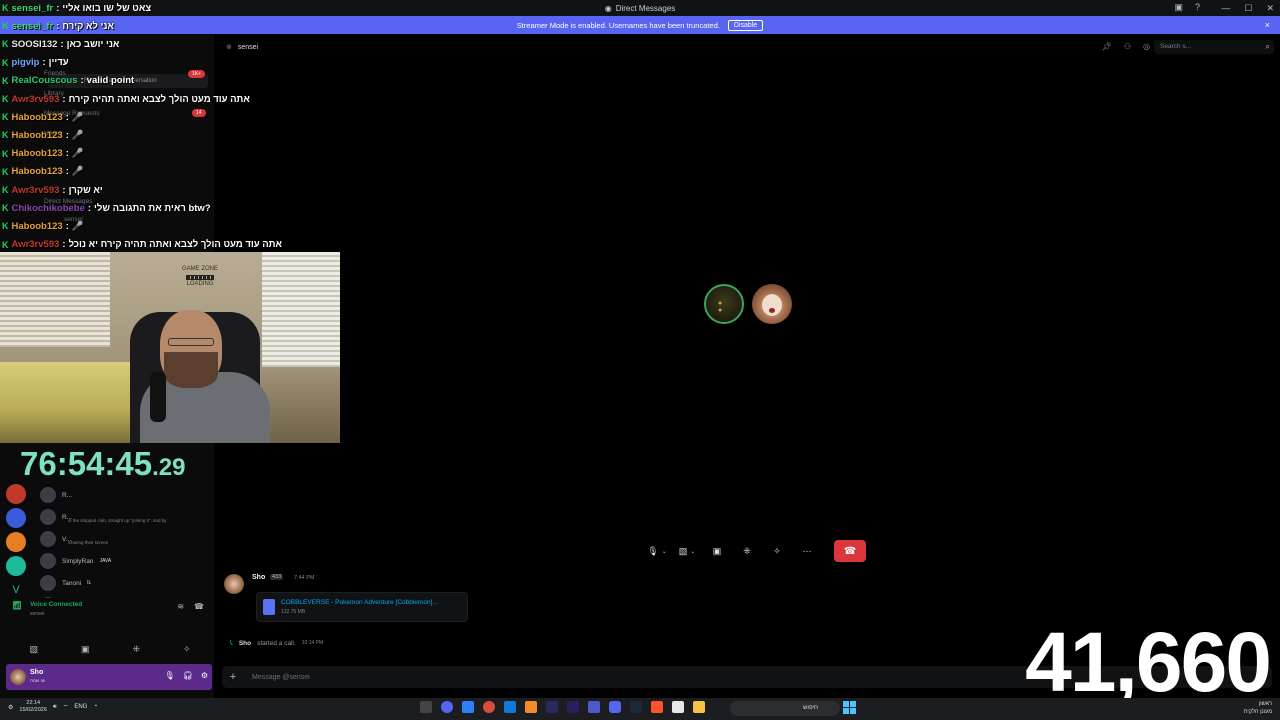 Image resolution: width=1280 pixels, height=720 pixels. I want to click on more-icon: ⋯, so click(807, 550).